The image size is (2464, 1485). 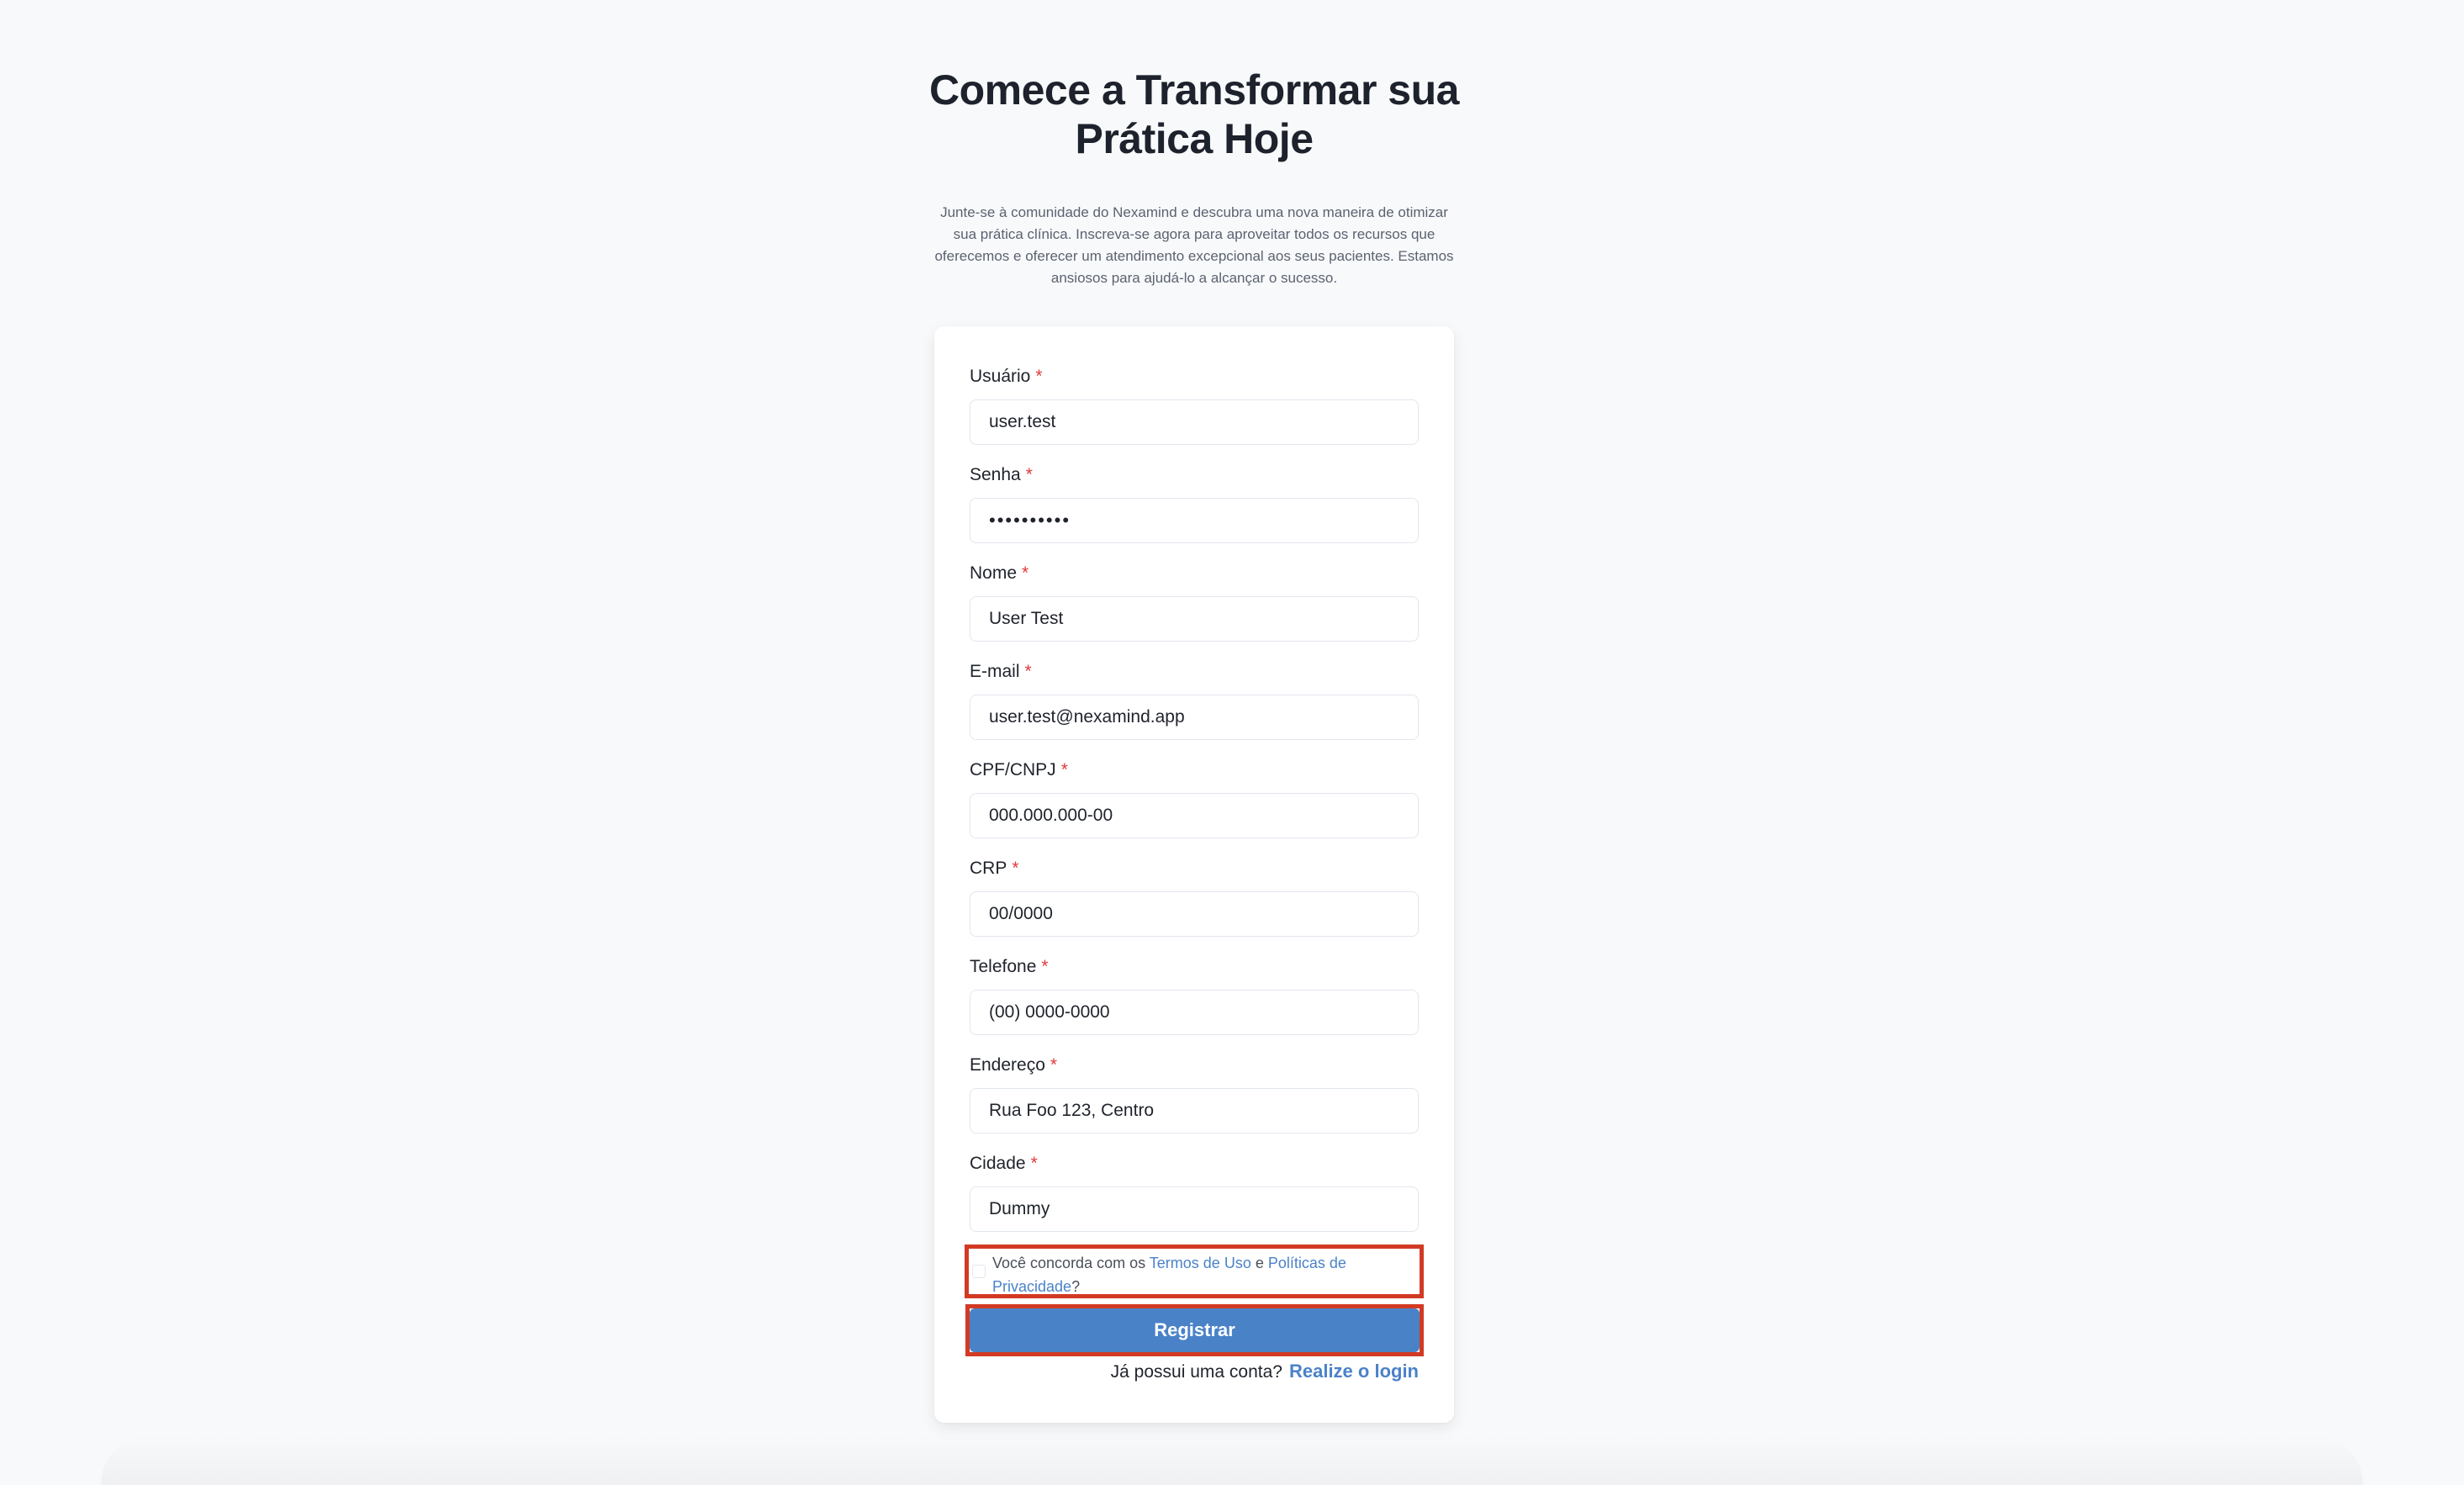 I want to click on city-input, so click(x=1194, y=1209).